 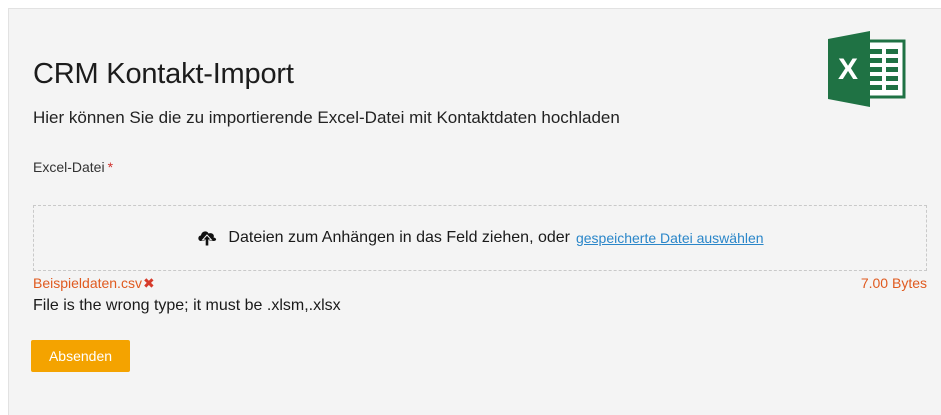 What do you see at coordinates (80, 356) in the screenshot?
I see `submit-button: Absenden` at bounding box center [80, 356].